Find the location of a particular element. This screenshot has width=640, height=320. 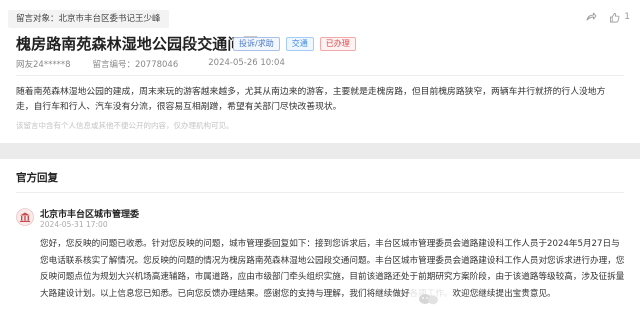

share-icon is located at coordinates (591, 17).